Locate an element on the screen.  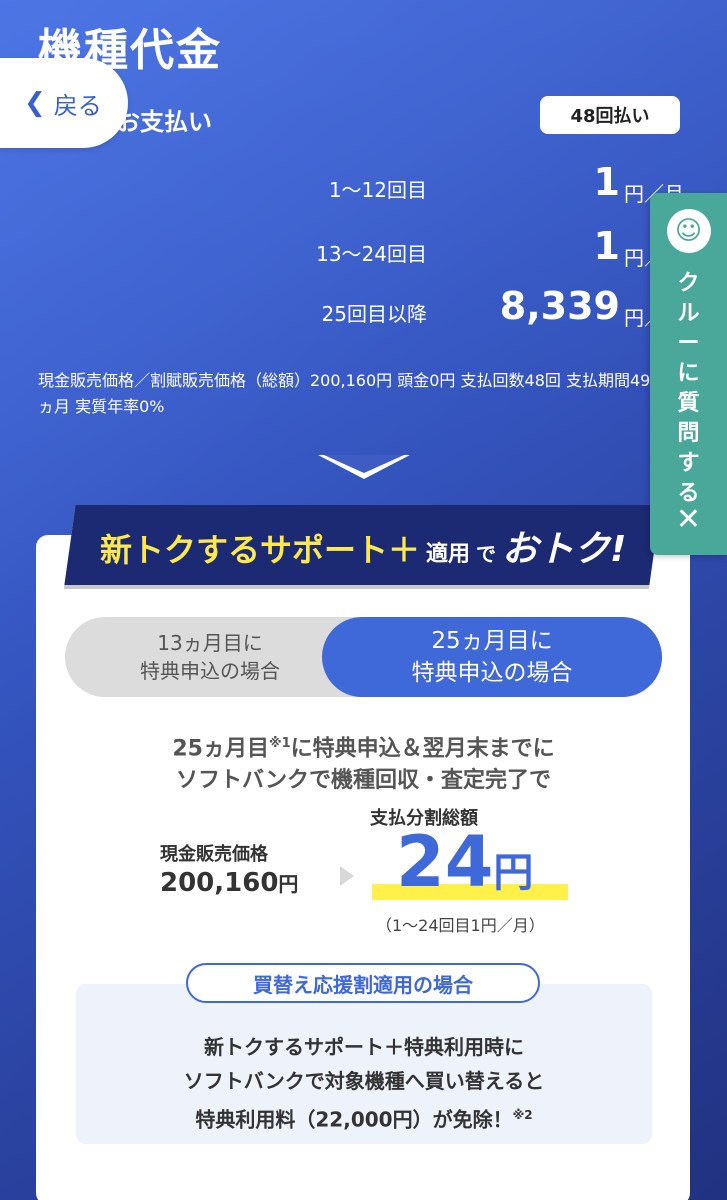
back-button: ❮ 戻る is located at coordinates (64, 103).